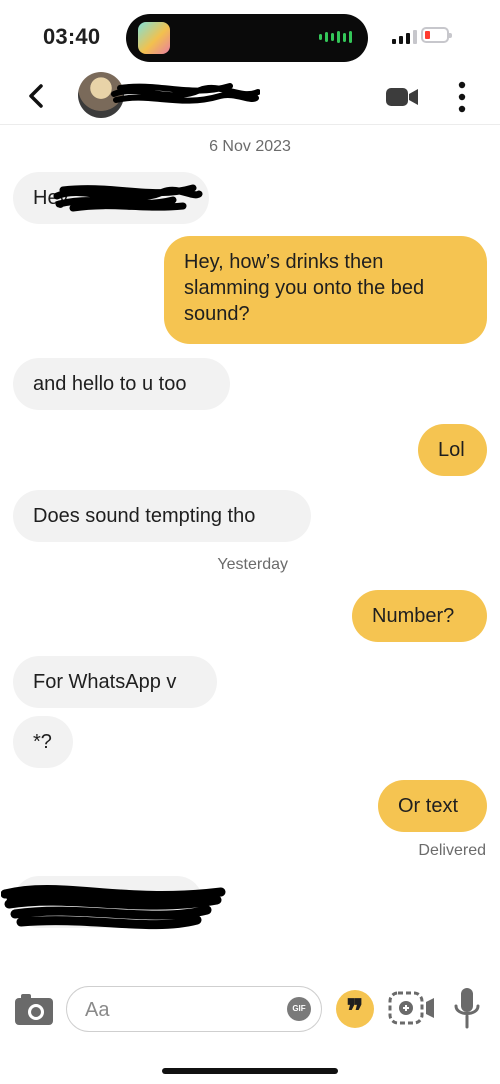 The width and height of the screenshot is (500, 1084). What do you see at coordinates (402, 97) in the screenshot?
I see `video-call-icon` at bounding box center [402, 97].